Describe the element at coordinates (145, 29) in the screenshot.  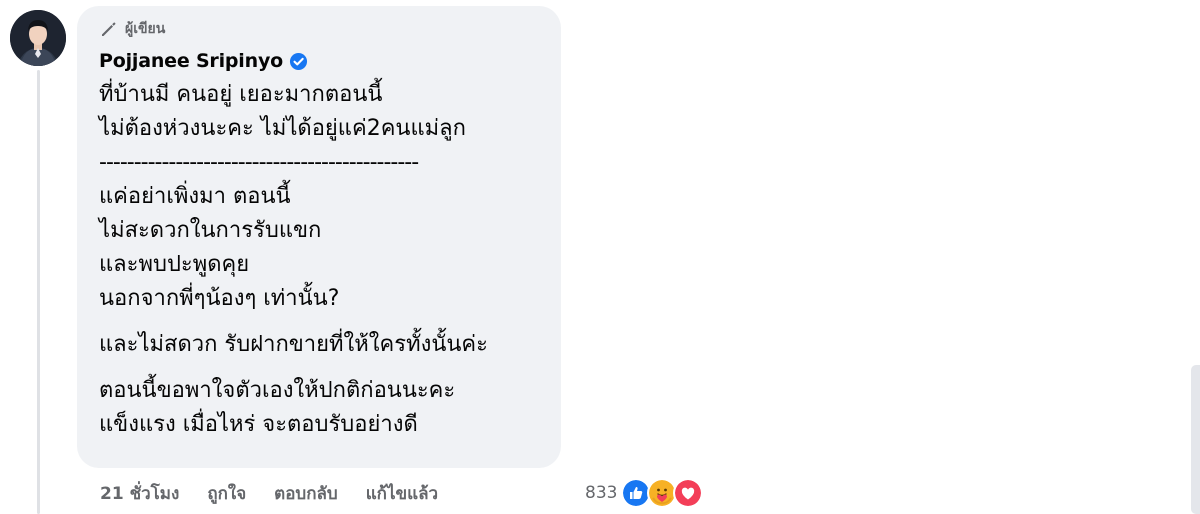
I see `author-badge-label: ผู้เขียน` at that location.